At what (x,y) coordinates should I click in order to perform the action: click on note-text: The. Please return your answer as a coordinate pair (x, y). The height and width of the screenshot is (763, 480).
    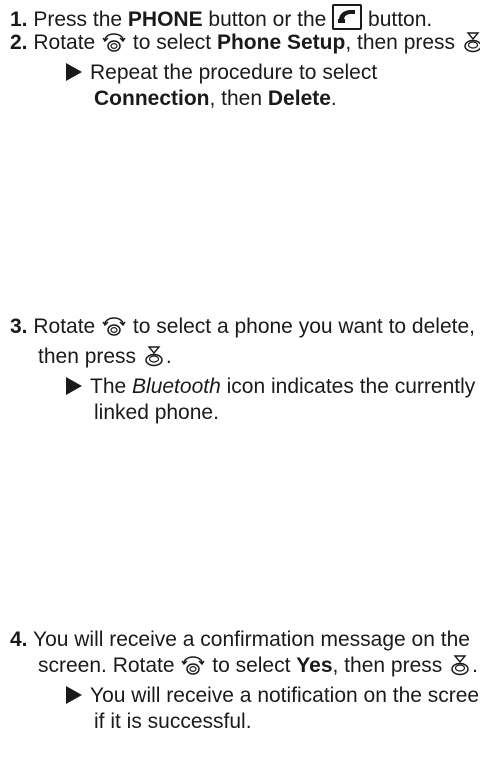
    Looking at the image, I should click on (111, 386).